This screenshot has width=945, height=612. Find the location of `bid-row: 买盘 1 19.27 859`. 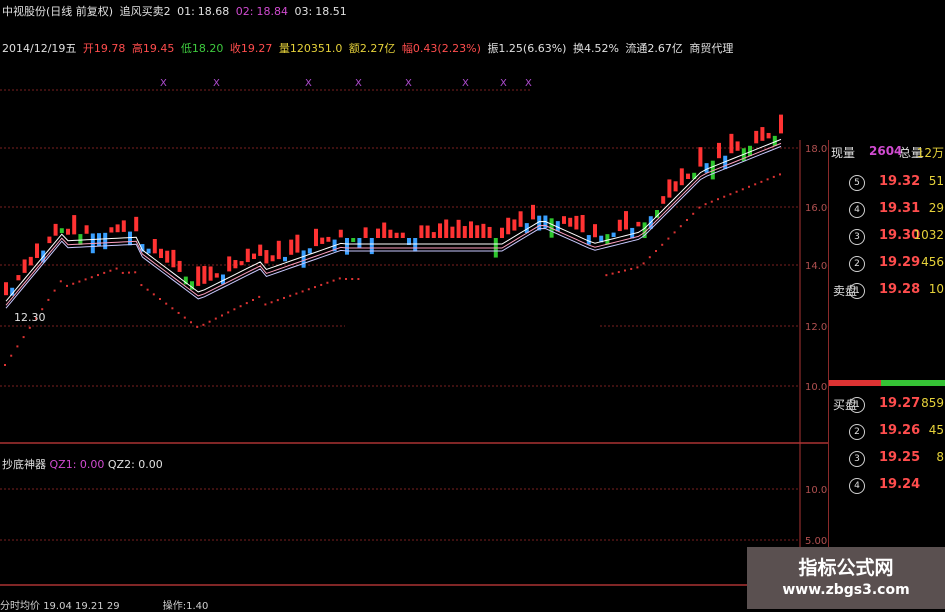

bid-row: 买盘 1 19.27 859 is located at coordinates (887, 405).